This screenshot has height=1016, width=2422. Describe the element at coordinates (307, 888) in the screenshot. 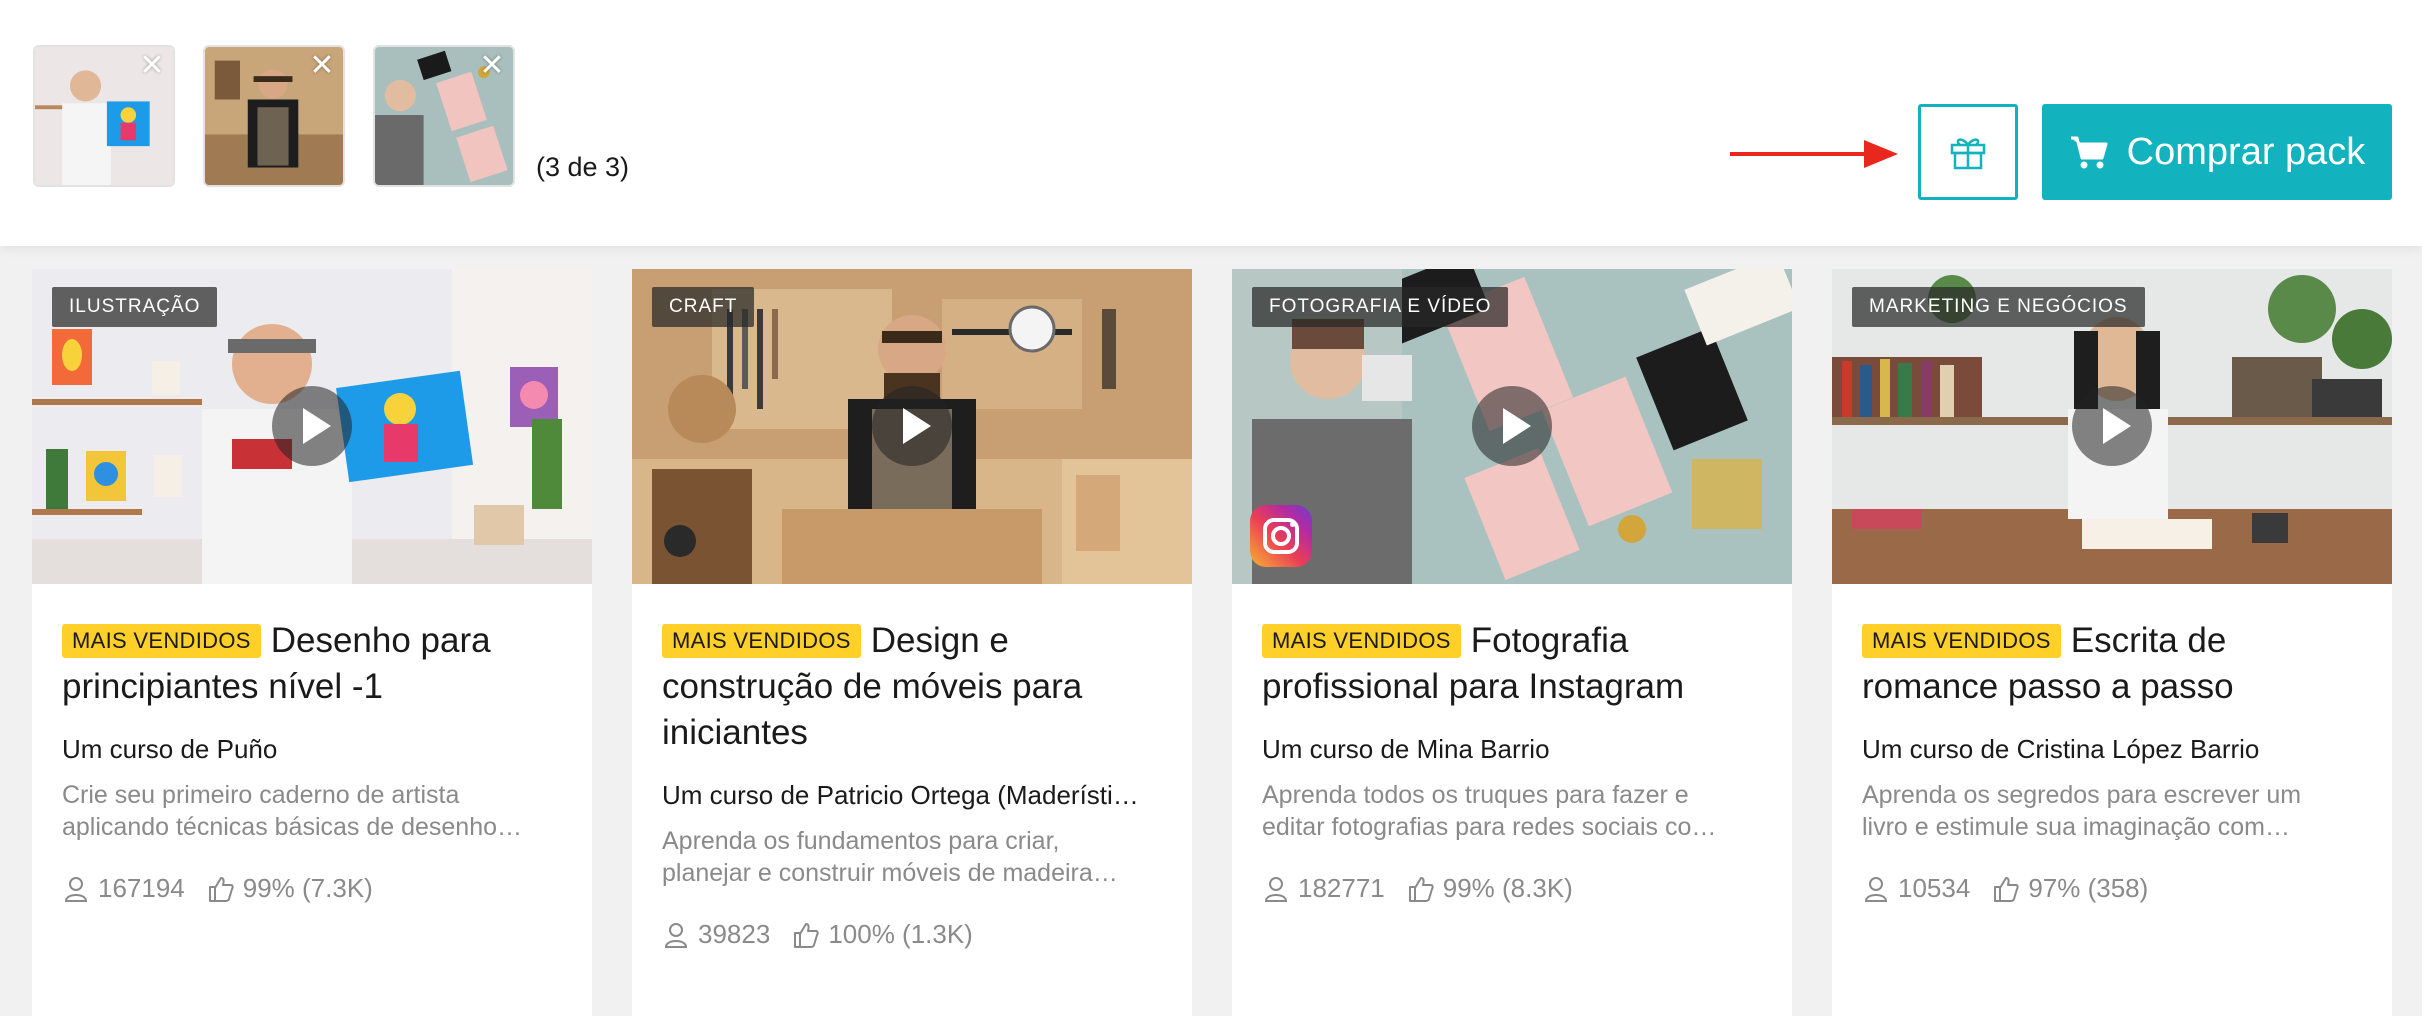

I see `rating-value: 99% (7.3K)` at that location.